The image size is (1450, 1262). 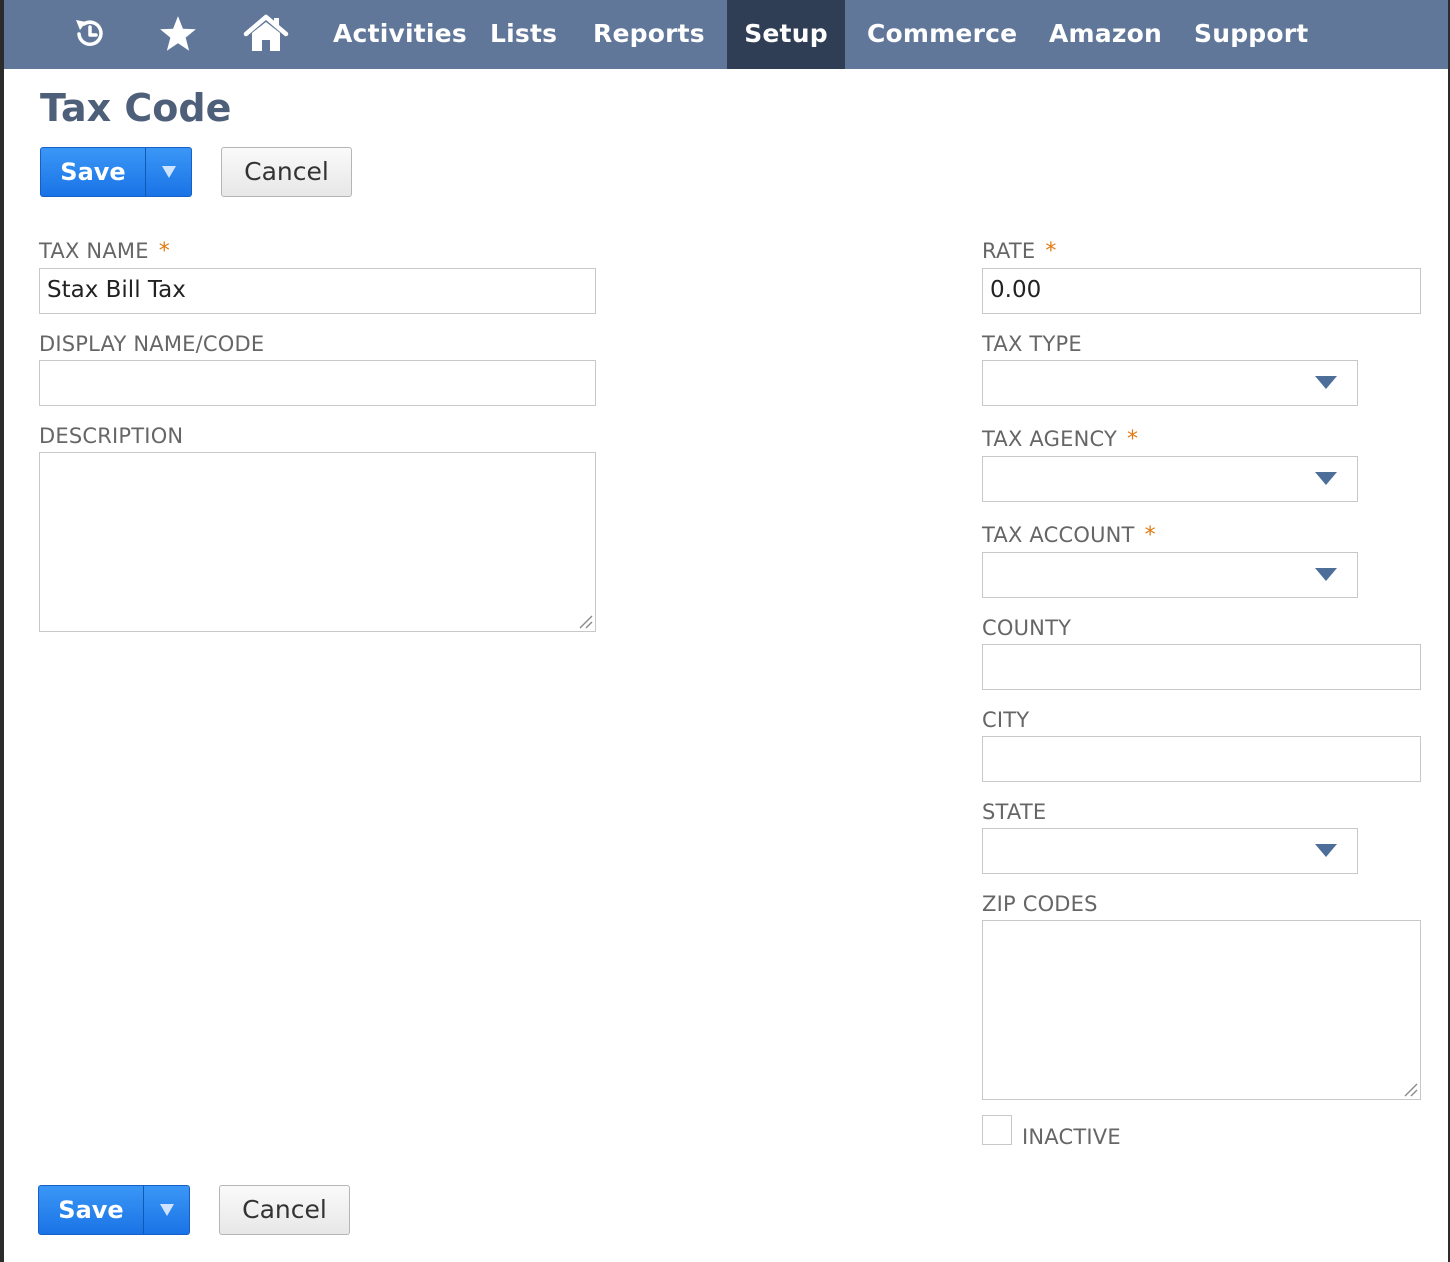 I want to click on tax-type-select, so click(x=1170, y=383).